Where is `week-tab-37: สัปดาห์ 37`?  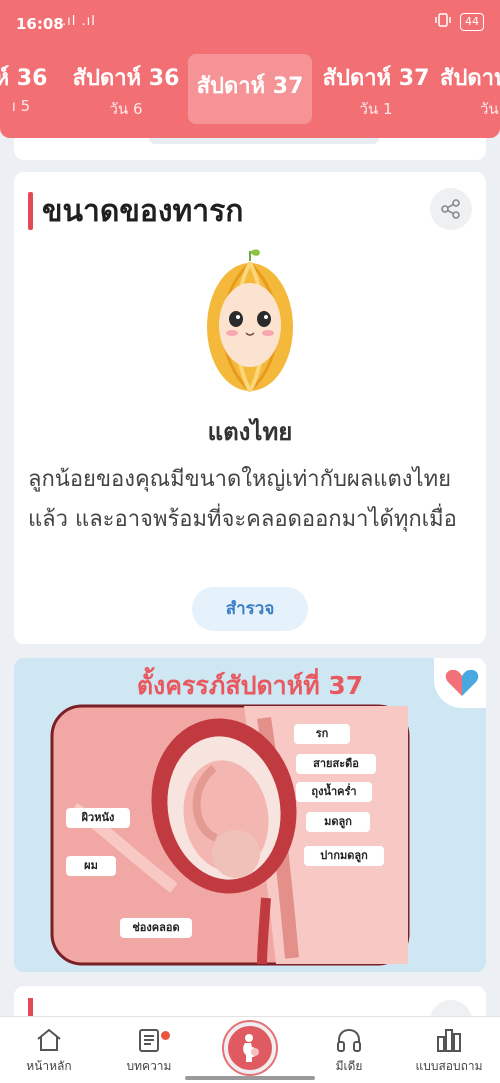
week-tab-37: สัปดาห์ 37 is located at coordinates (250, 89).